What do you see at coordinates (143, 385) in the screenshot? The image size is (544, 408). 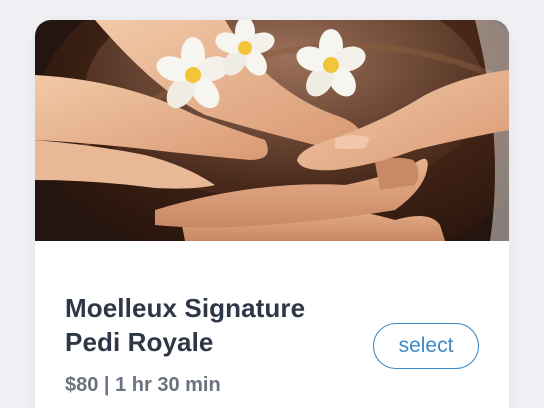 I see `price-duration: $80 | 1 hr 30 min` at bounding box center [143, 385].